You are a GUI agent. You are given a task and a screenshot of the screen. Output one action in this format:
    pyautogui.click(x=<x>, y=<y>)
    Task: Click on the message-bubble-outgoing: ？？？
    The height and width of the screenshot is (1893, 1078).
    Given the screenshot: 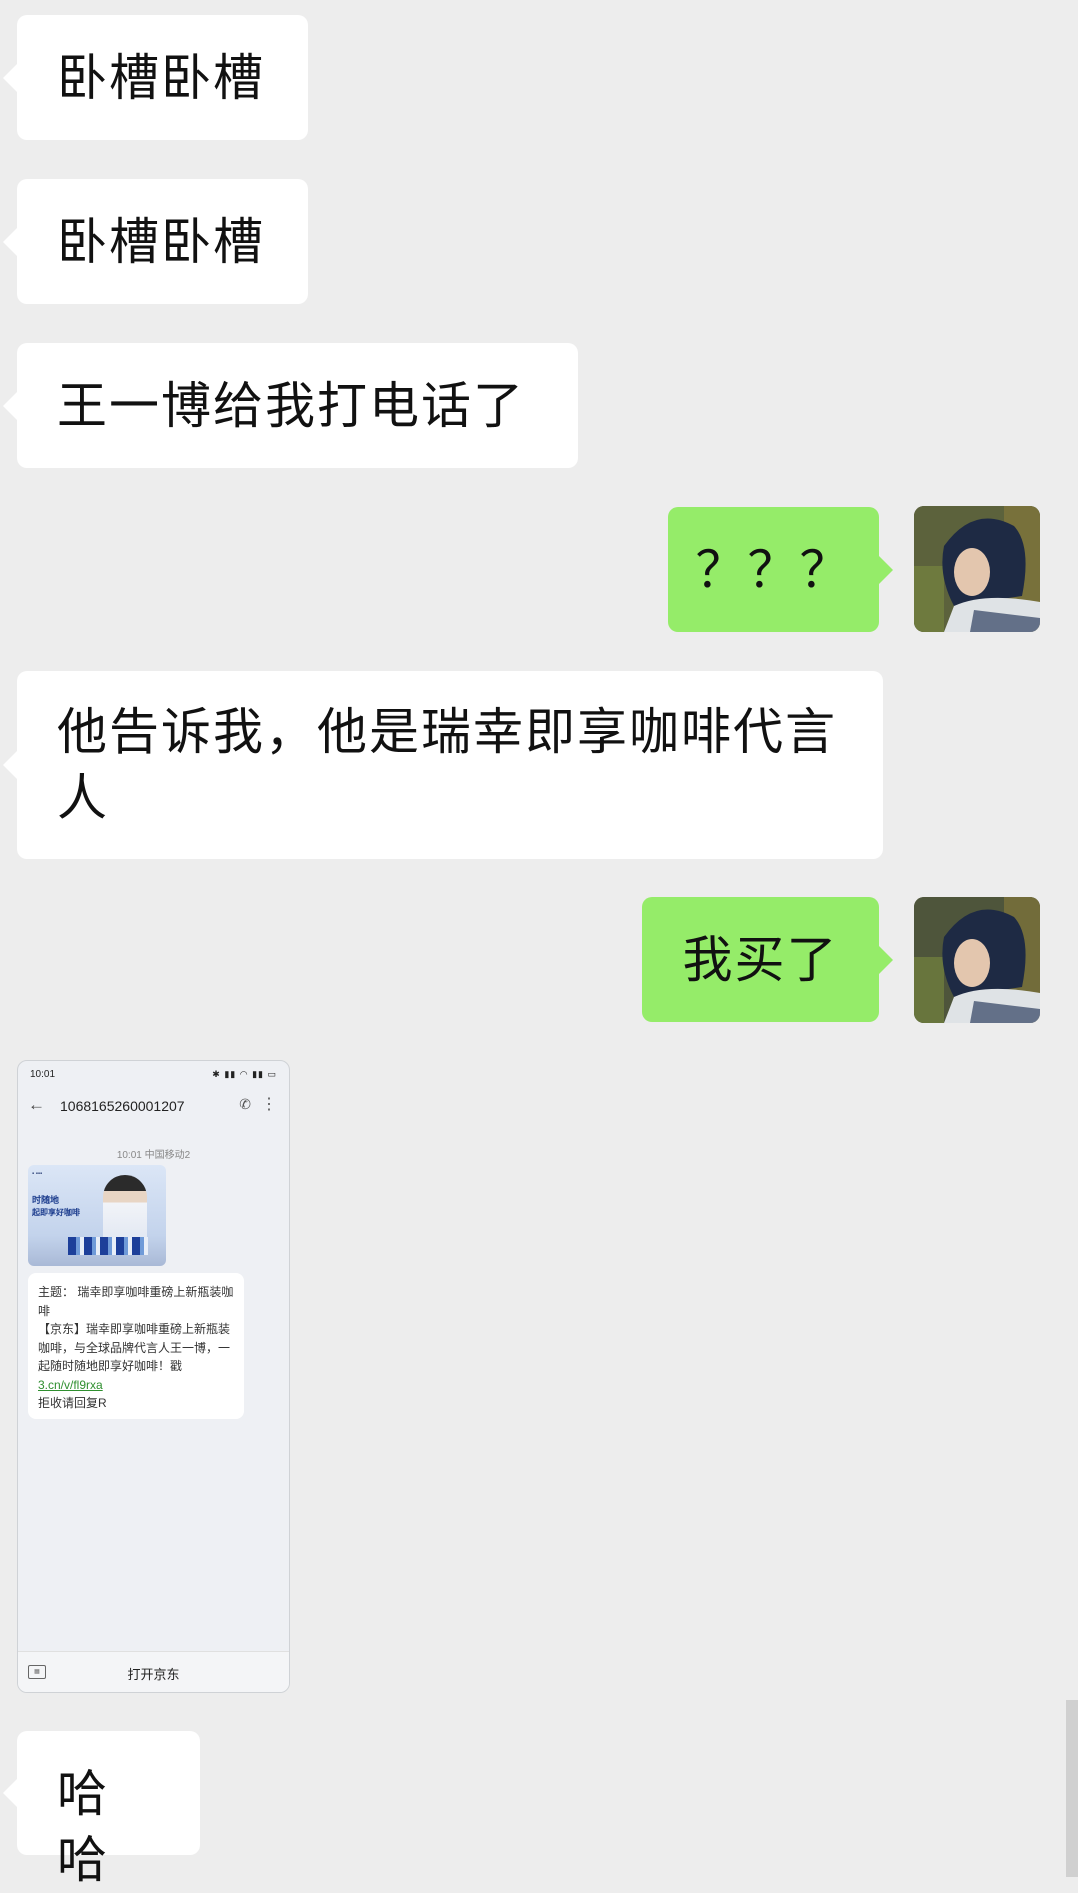 What is the action you would take?
    pyautogui.click(x=780, y=569)
    